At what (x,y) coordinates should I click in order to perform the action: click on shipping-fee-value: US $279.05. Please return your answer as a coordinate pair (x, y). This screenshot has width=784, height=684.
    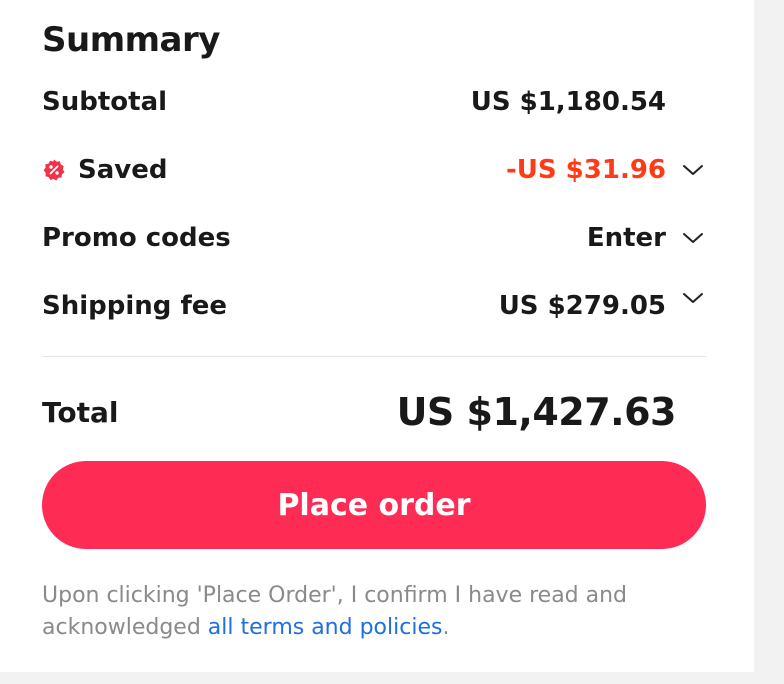
    Looking at the image, I should click on (582, 306).